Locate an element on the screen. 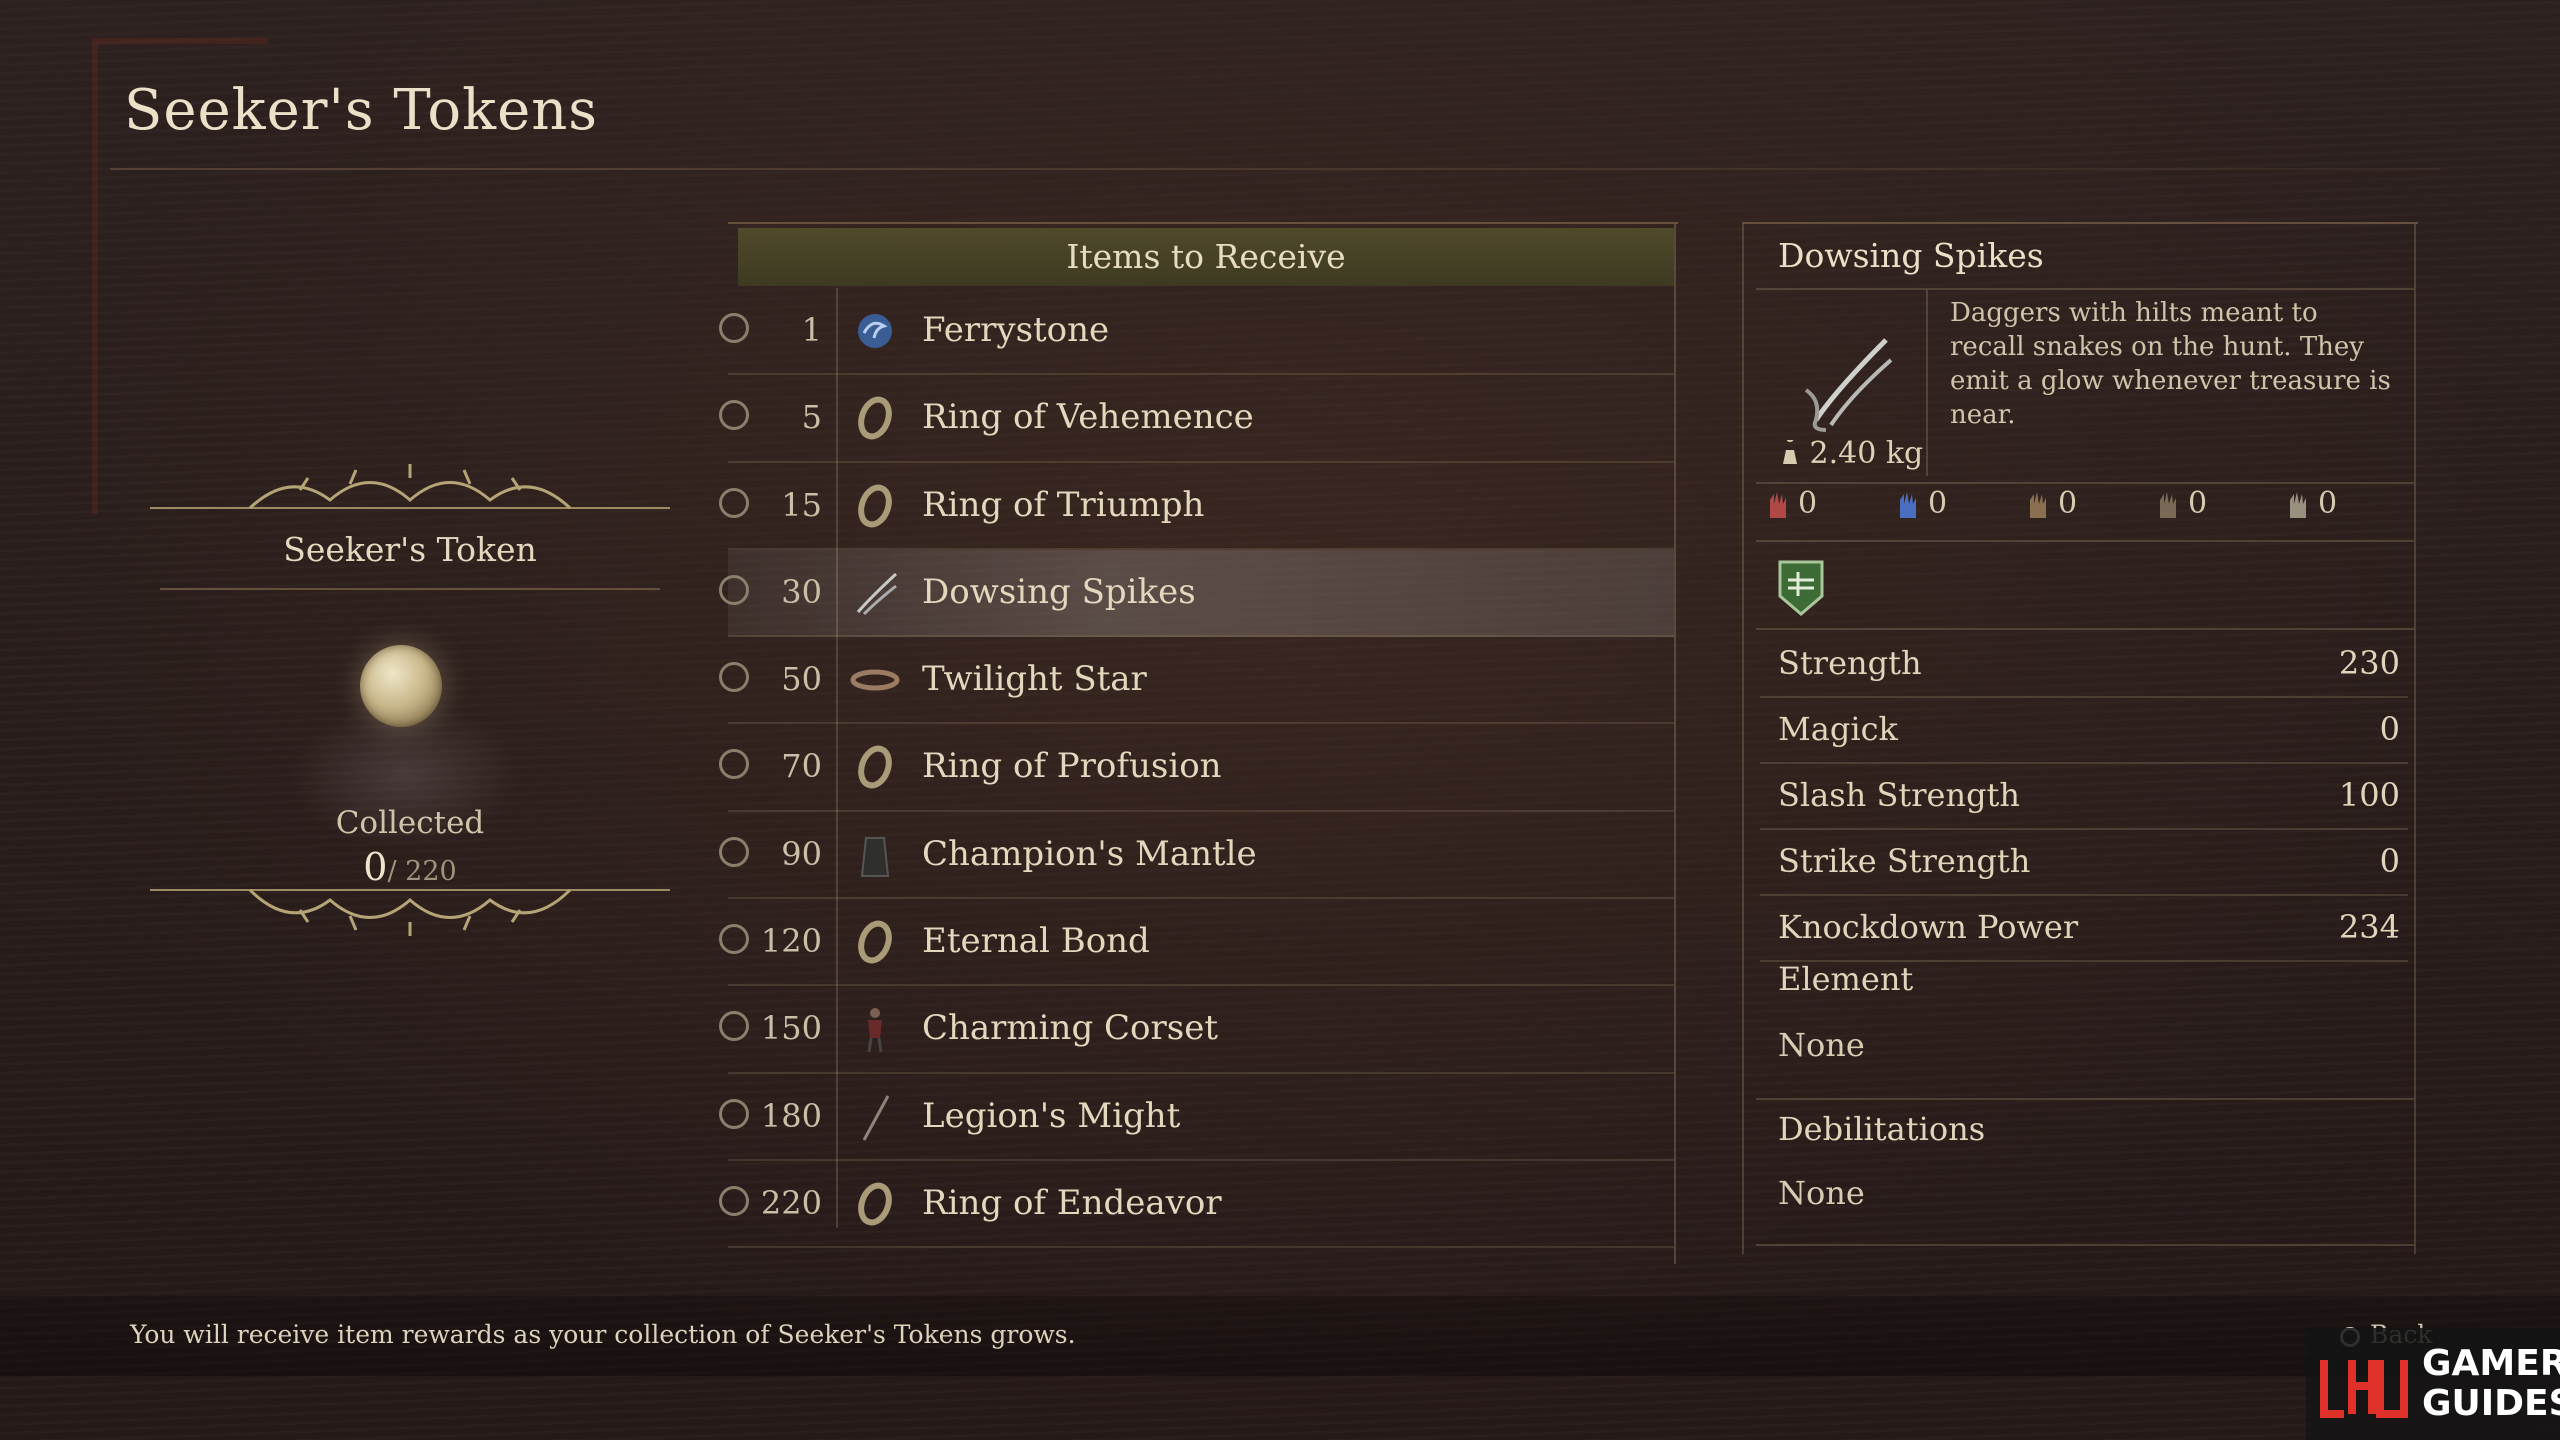  detail-border-right is located at coordinates (2415, 739).